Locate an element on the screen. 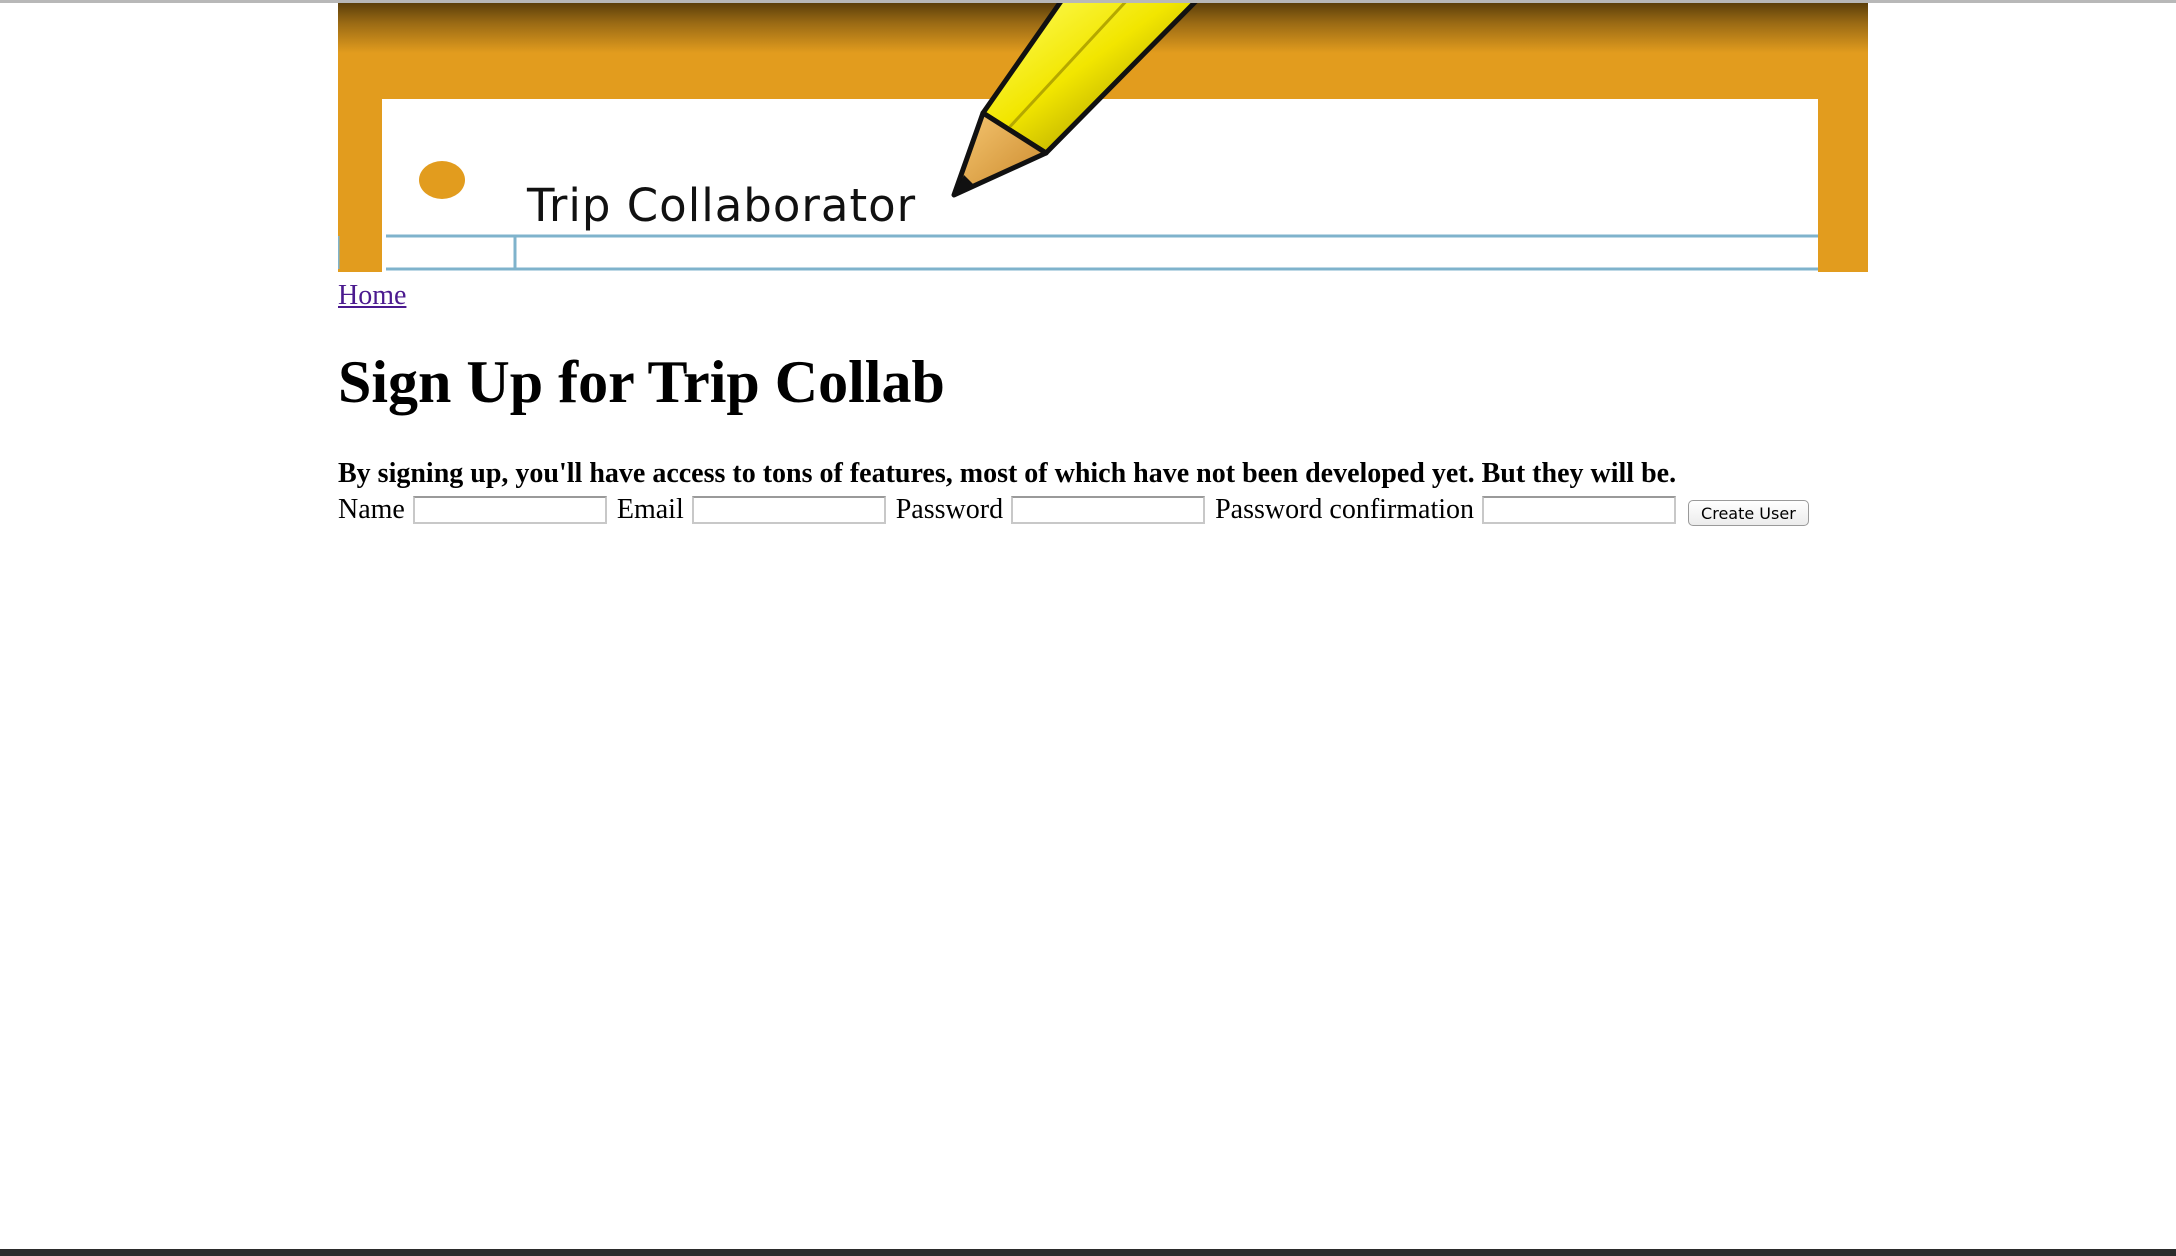  password-confirmation-input is located at coordinates (1579, 510).